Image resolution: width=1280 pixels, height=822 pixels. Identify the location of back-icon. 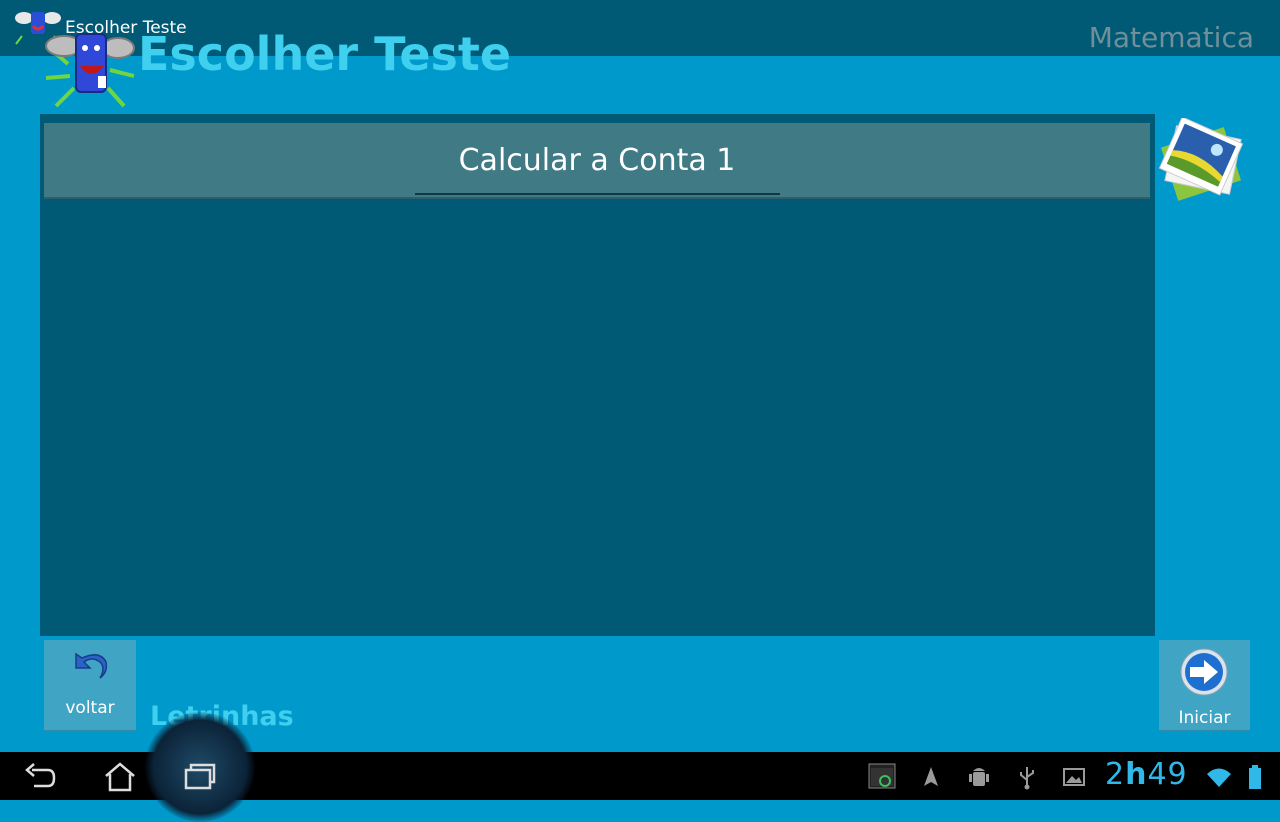
(40, 776).